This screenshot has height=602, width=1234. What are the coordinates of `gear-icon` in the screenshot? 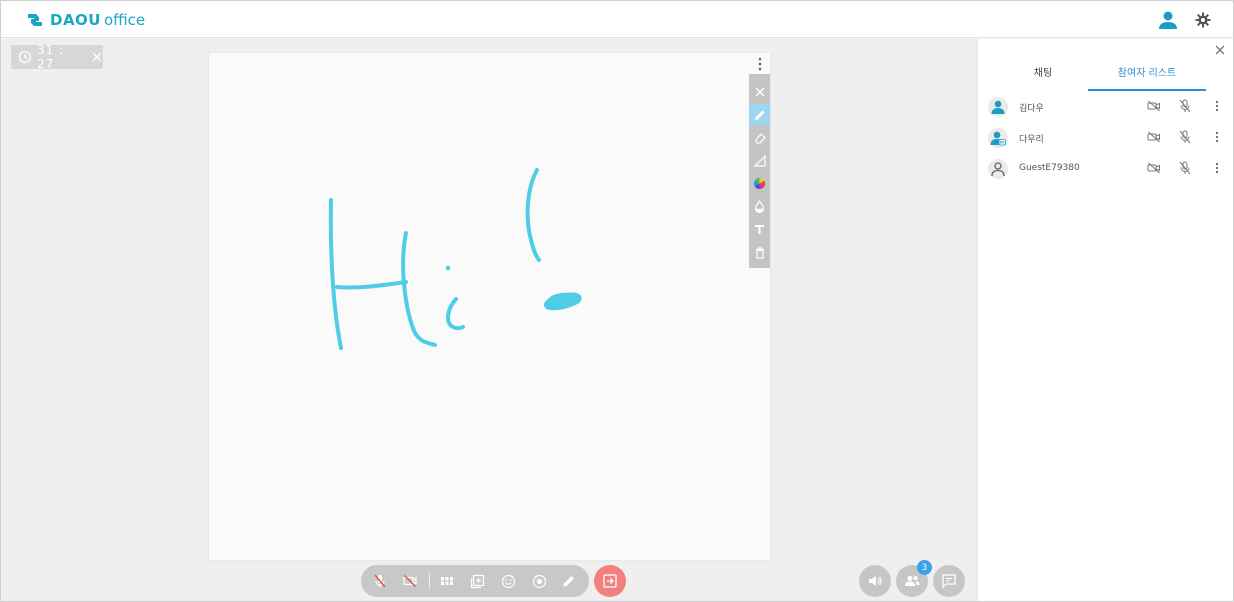 It's located at (1203, 20).